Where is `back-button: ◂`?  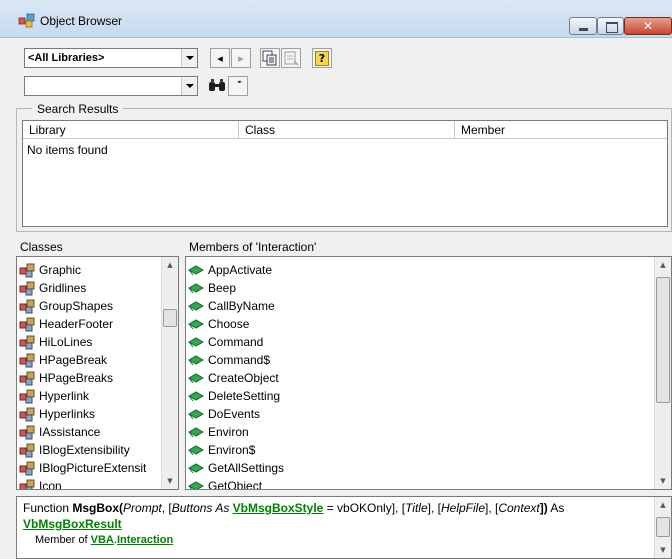 back-button: ◂ is located at coordinates (220, 58).